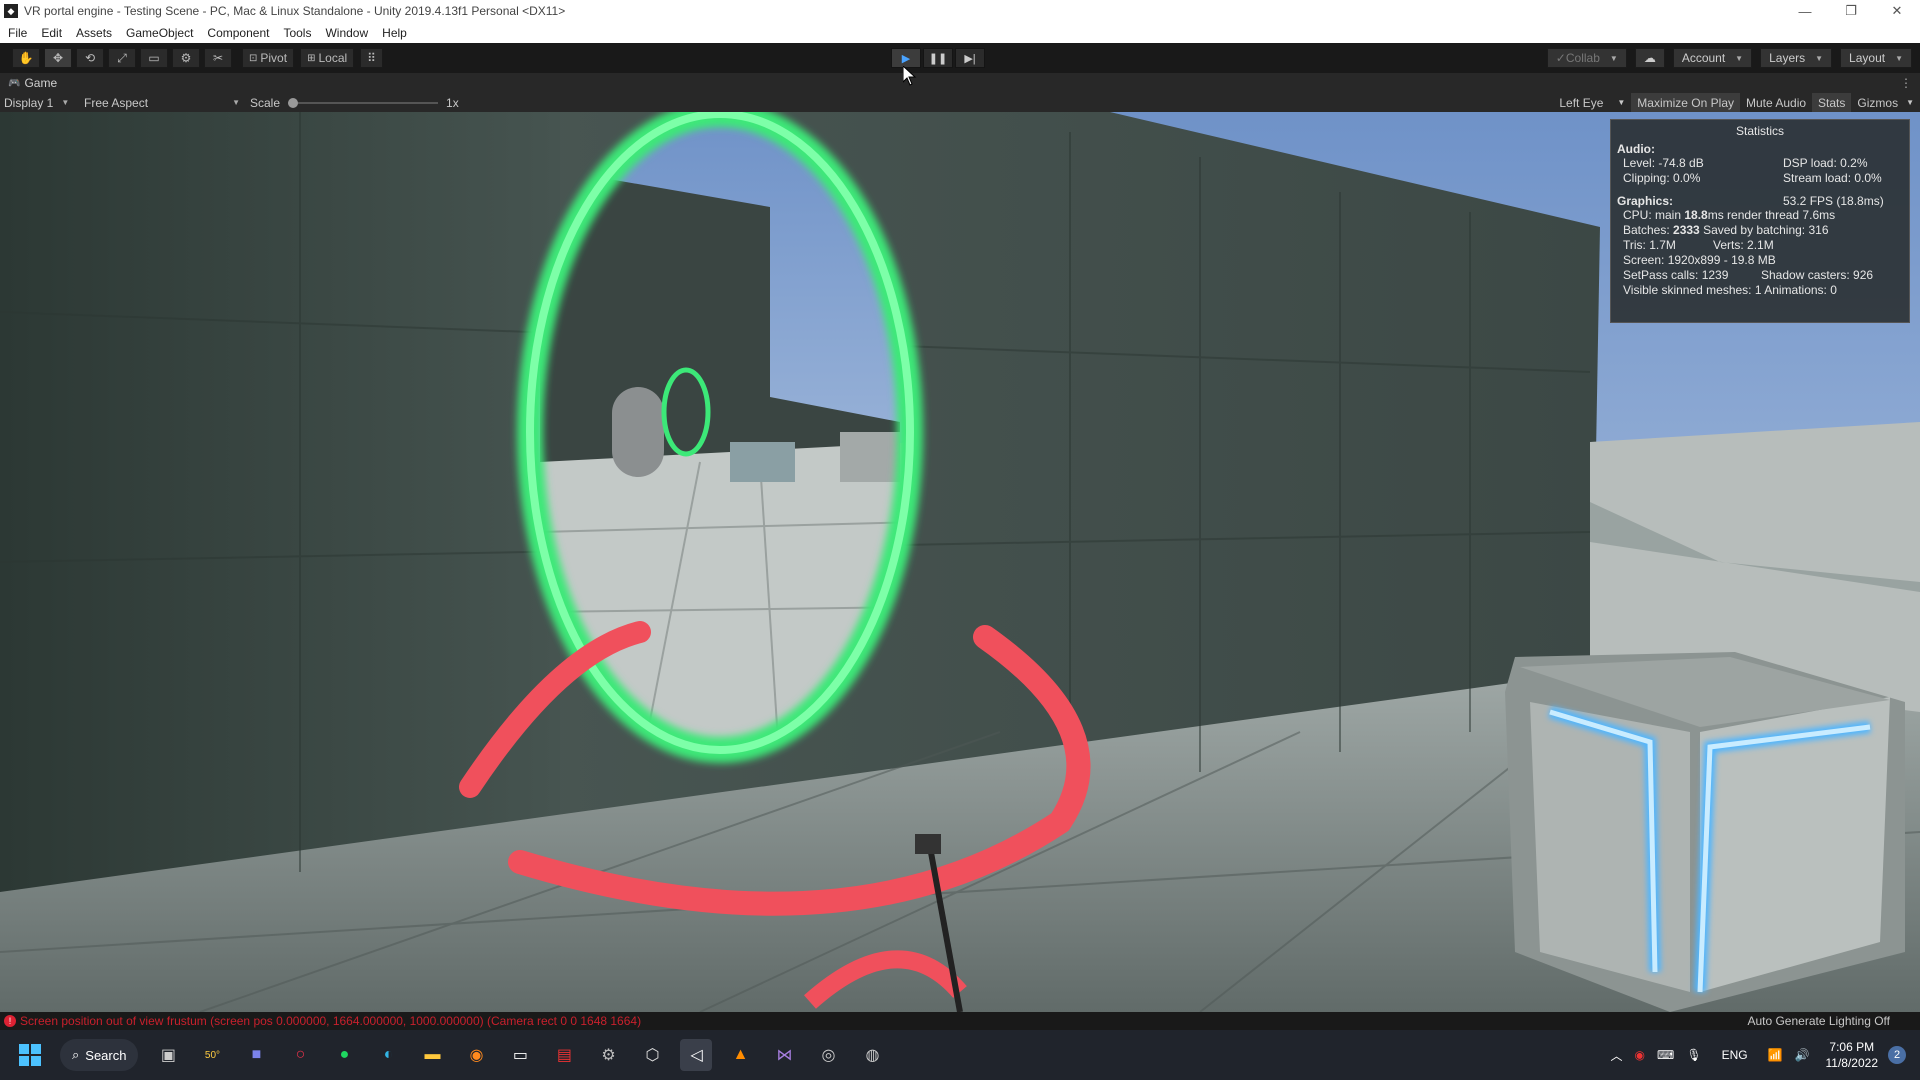 The image size is (1920, 1080). What do you see at coordinates (160, 103) in the screenshot?
I see `aspect-dropdown: Free Aspect ▼` at bounding box center [160, 103].